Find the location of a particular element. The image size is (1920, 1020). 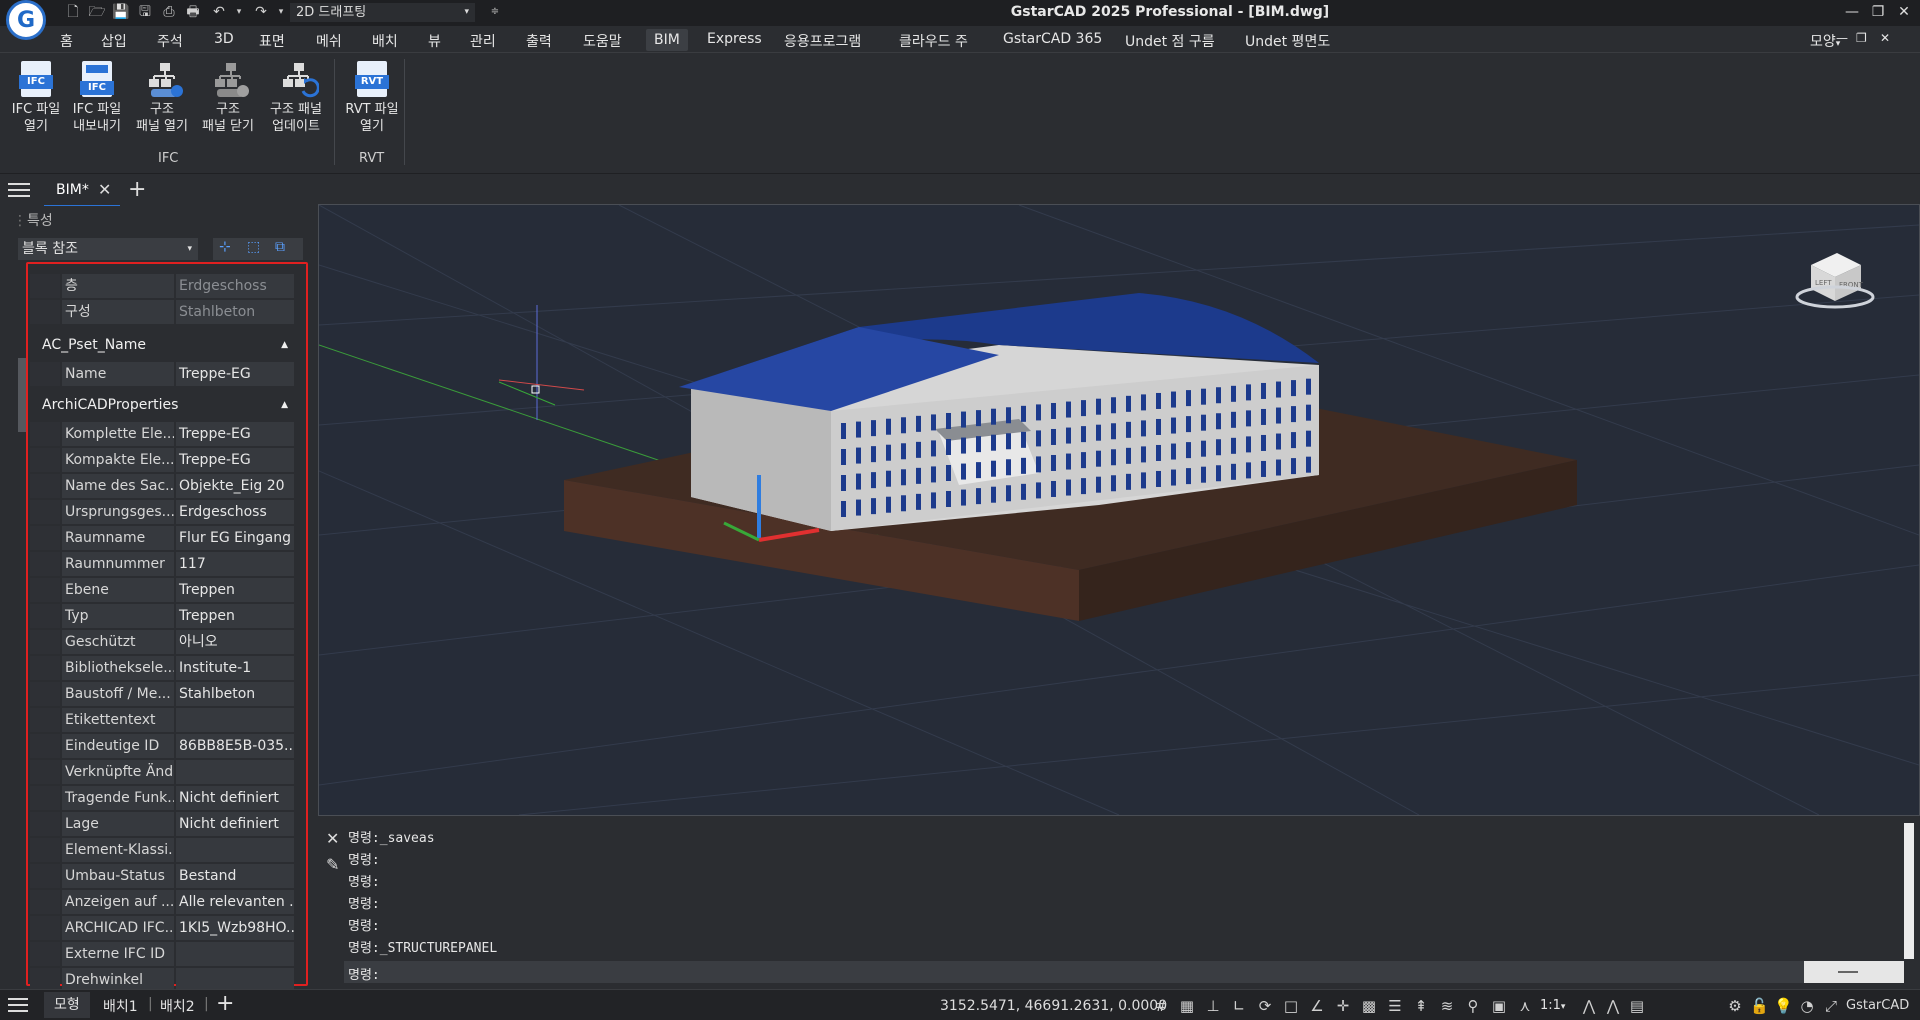

coordinates-display: 3152.5471, 46691.2631, 0.0000 is located at coordinates (1053, 1006).